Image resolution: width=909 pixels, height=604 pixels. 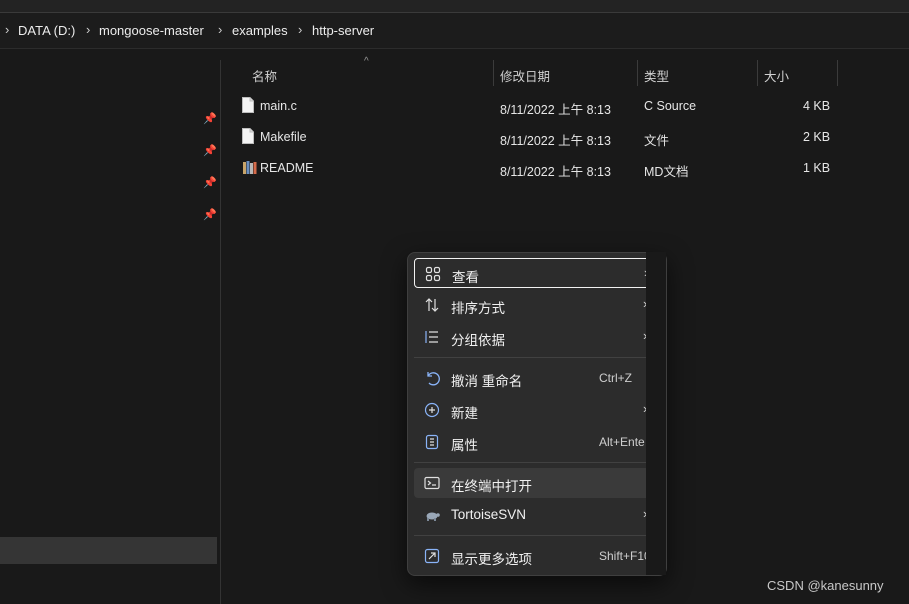 What do you see at coordinates (432, 378) in the screenshot?
I see `undo-icon` at bounding box center [432, 378].